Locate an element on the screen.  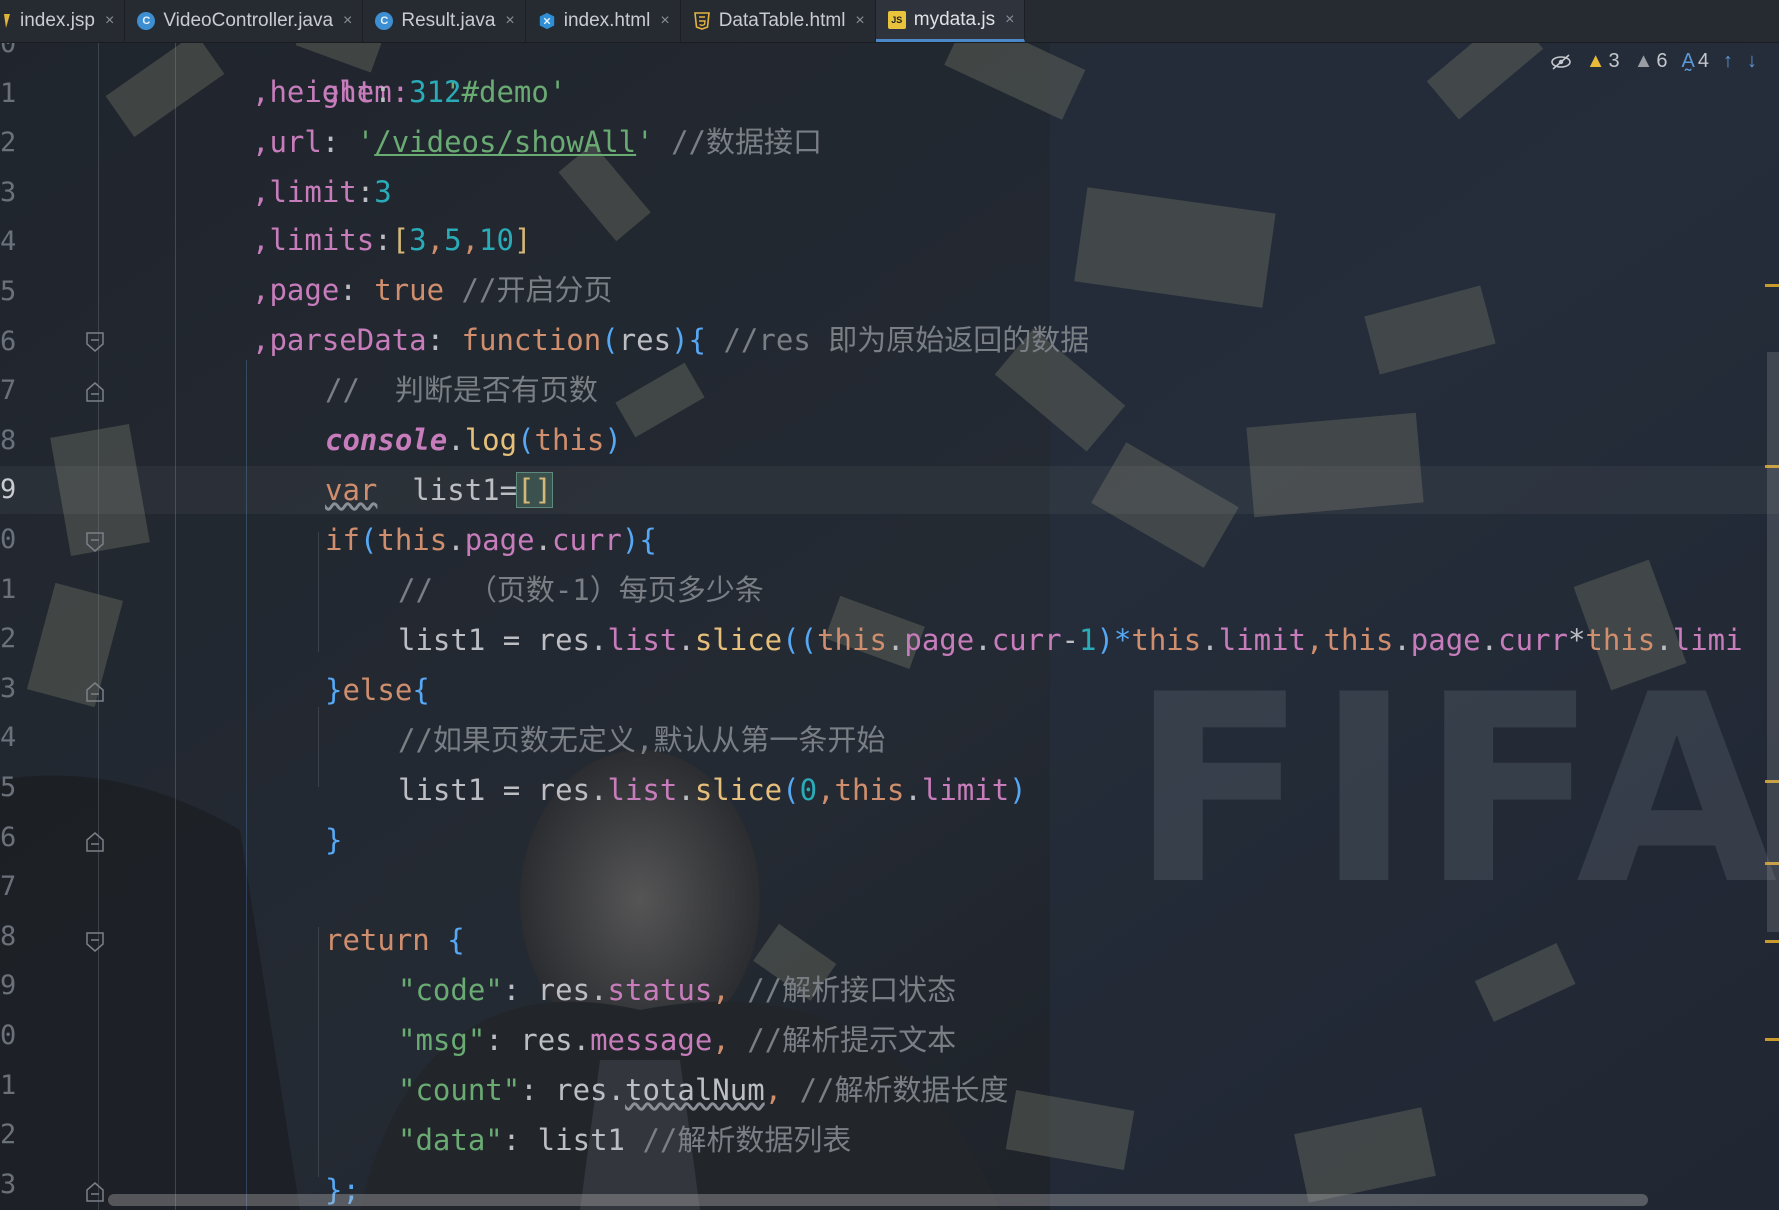
code-line: ,url: '/videos/showAll' //数据接口 is located at coordinates (537, 142).